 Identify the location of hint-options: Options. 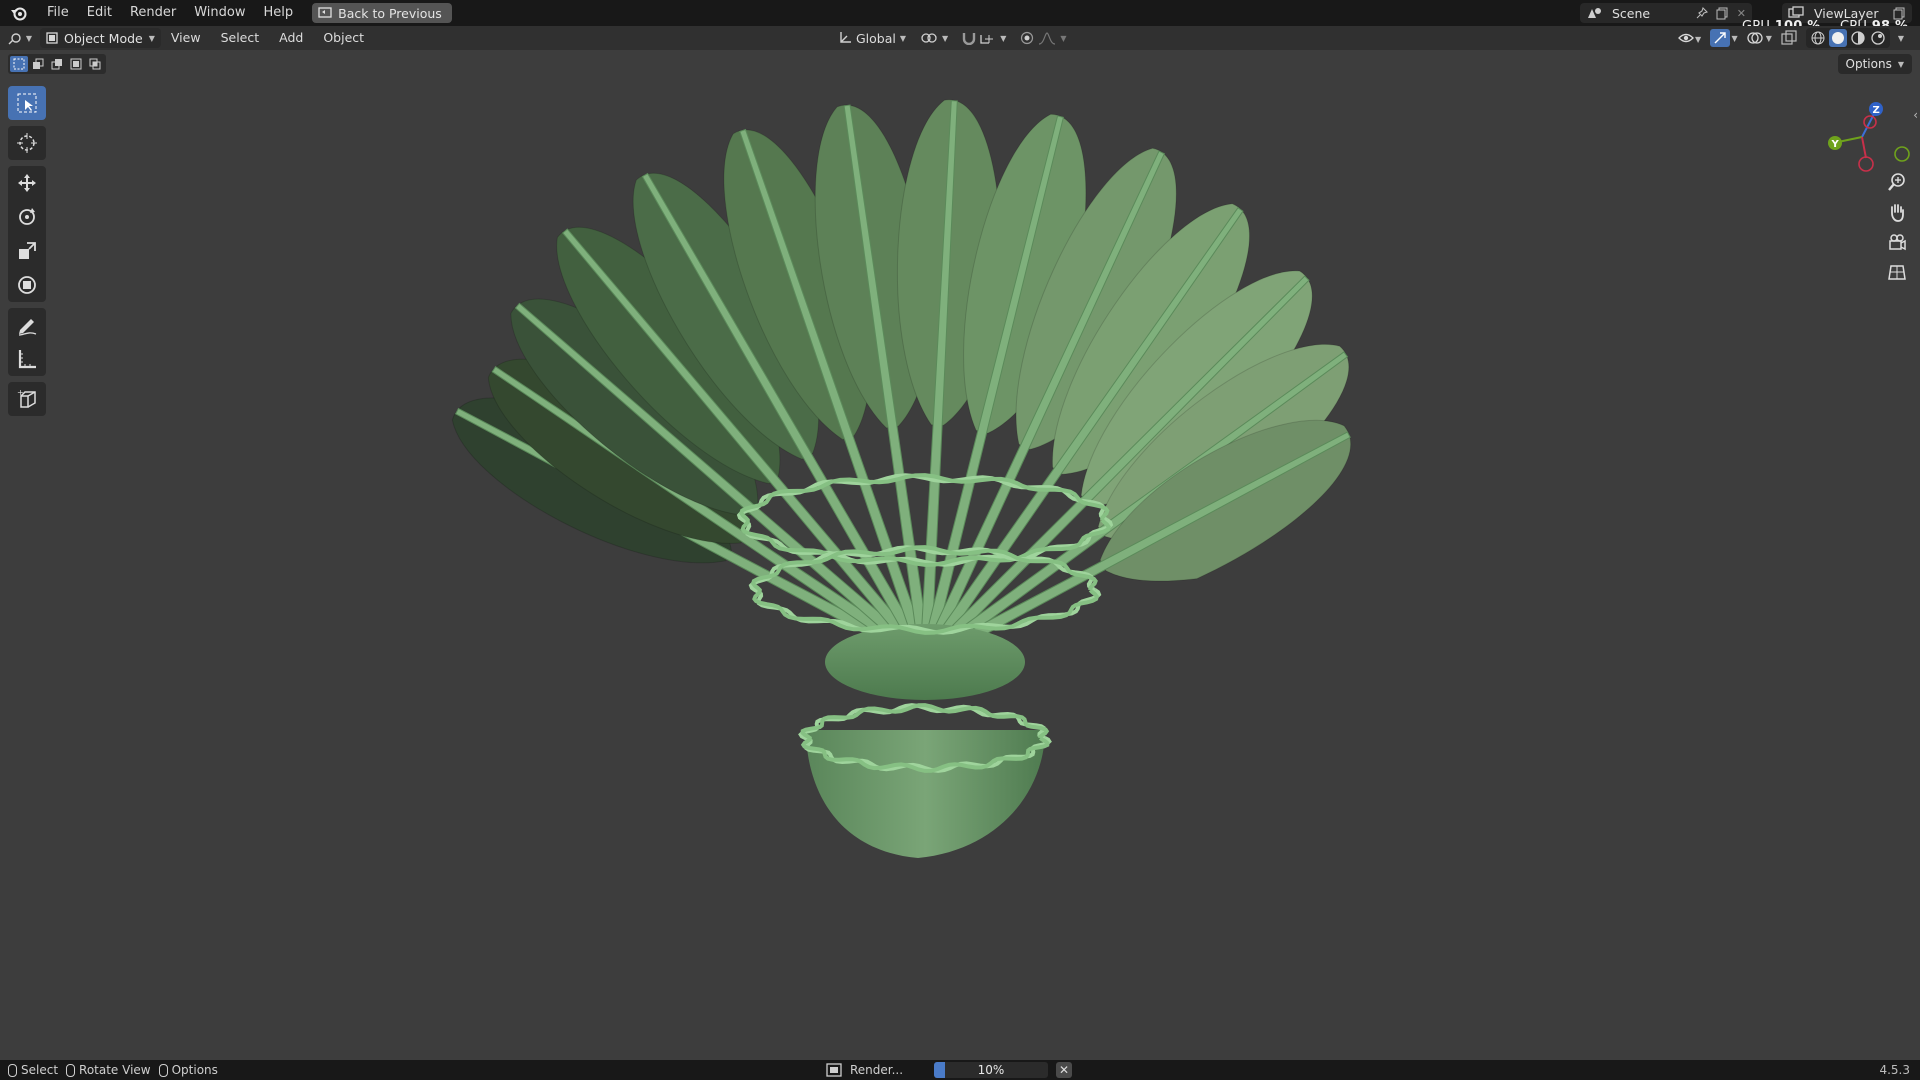
(188, 1070).